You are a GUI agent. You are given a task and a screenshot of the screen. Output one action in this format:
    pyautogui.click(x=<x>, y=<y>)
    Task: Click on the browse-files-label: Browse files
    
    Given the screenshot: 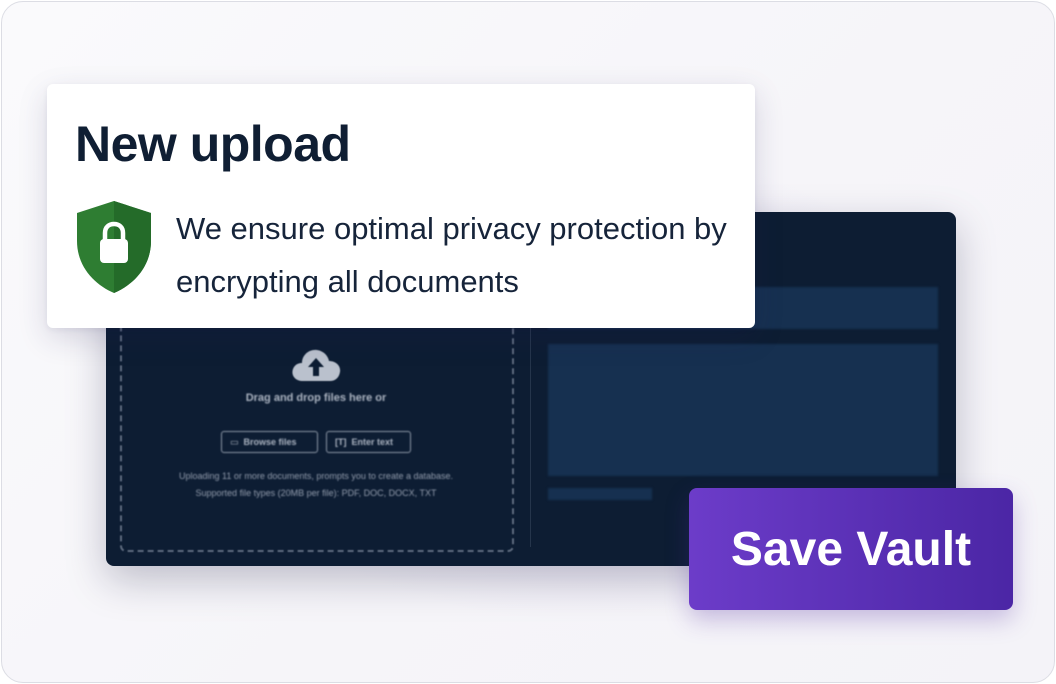 What is the action you would take?
    pyautogui.click(x=270, y=442)
    